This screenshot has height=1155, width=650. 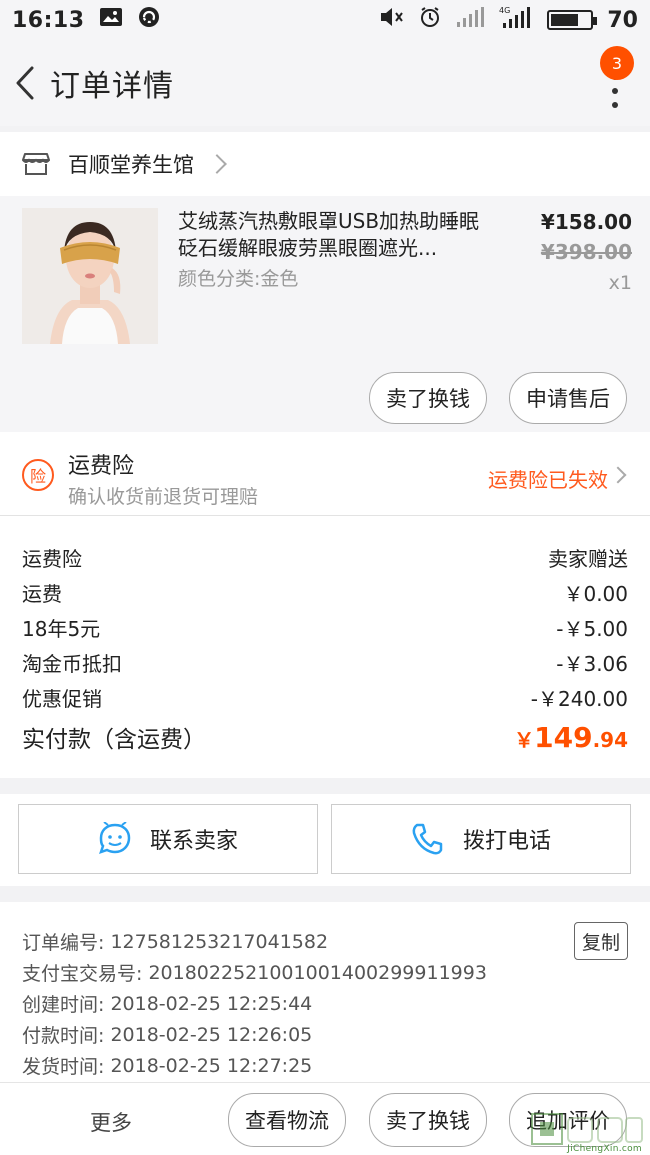 What do you see at coordinates (592, 664) in the screenshot?
I see `cost-value: -￥3.06` at bounding box center [592, 664].